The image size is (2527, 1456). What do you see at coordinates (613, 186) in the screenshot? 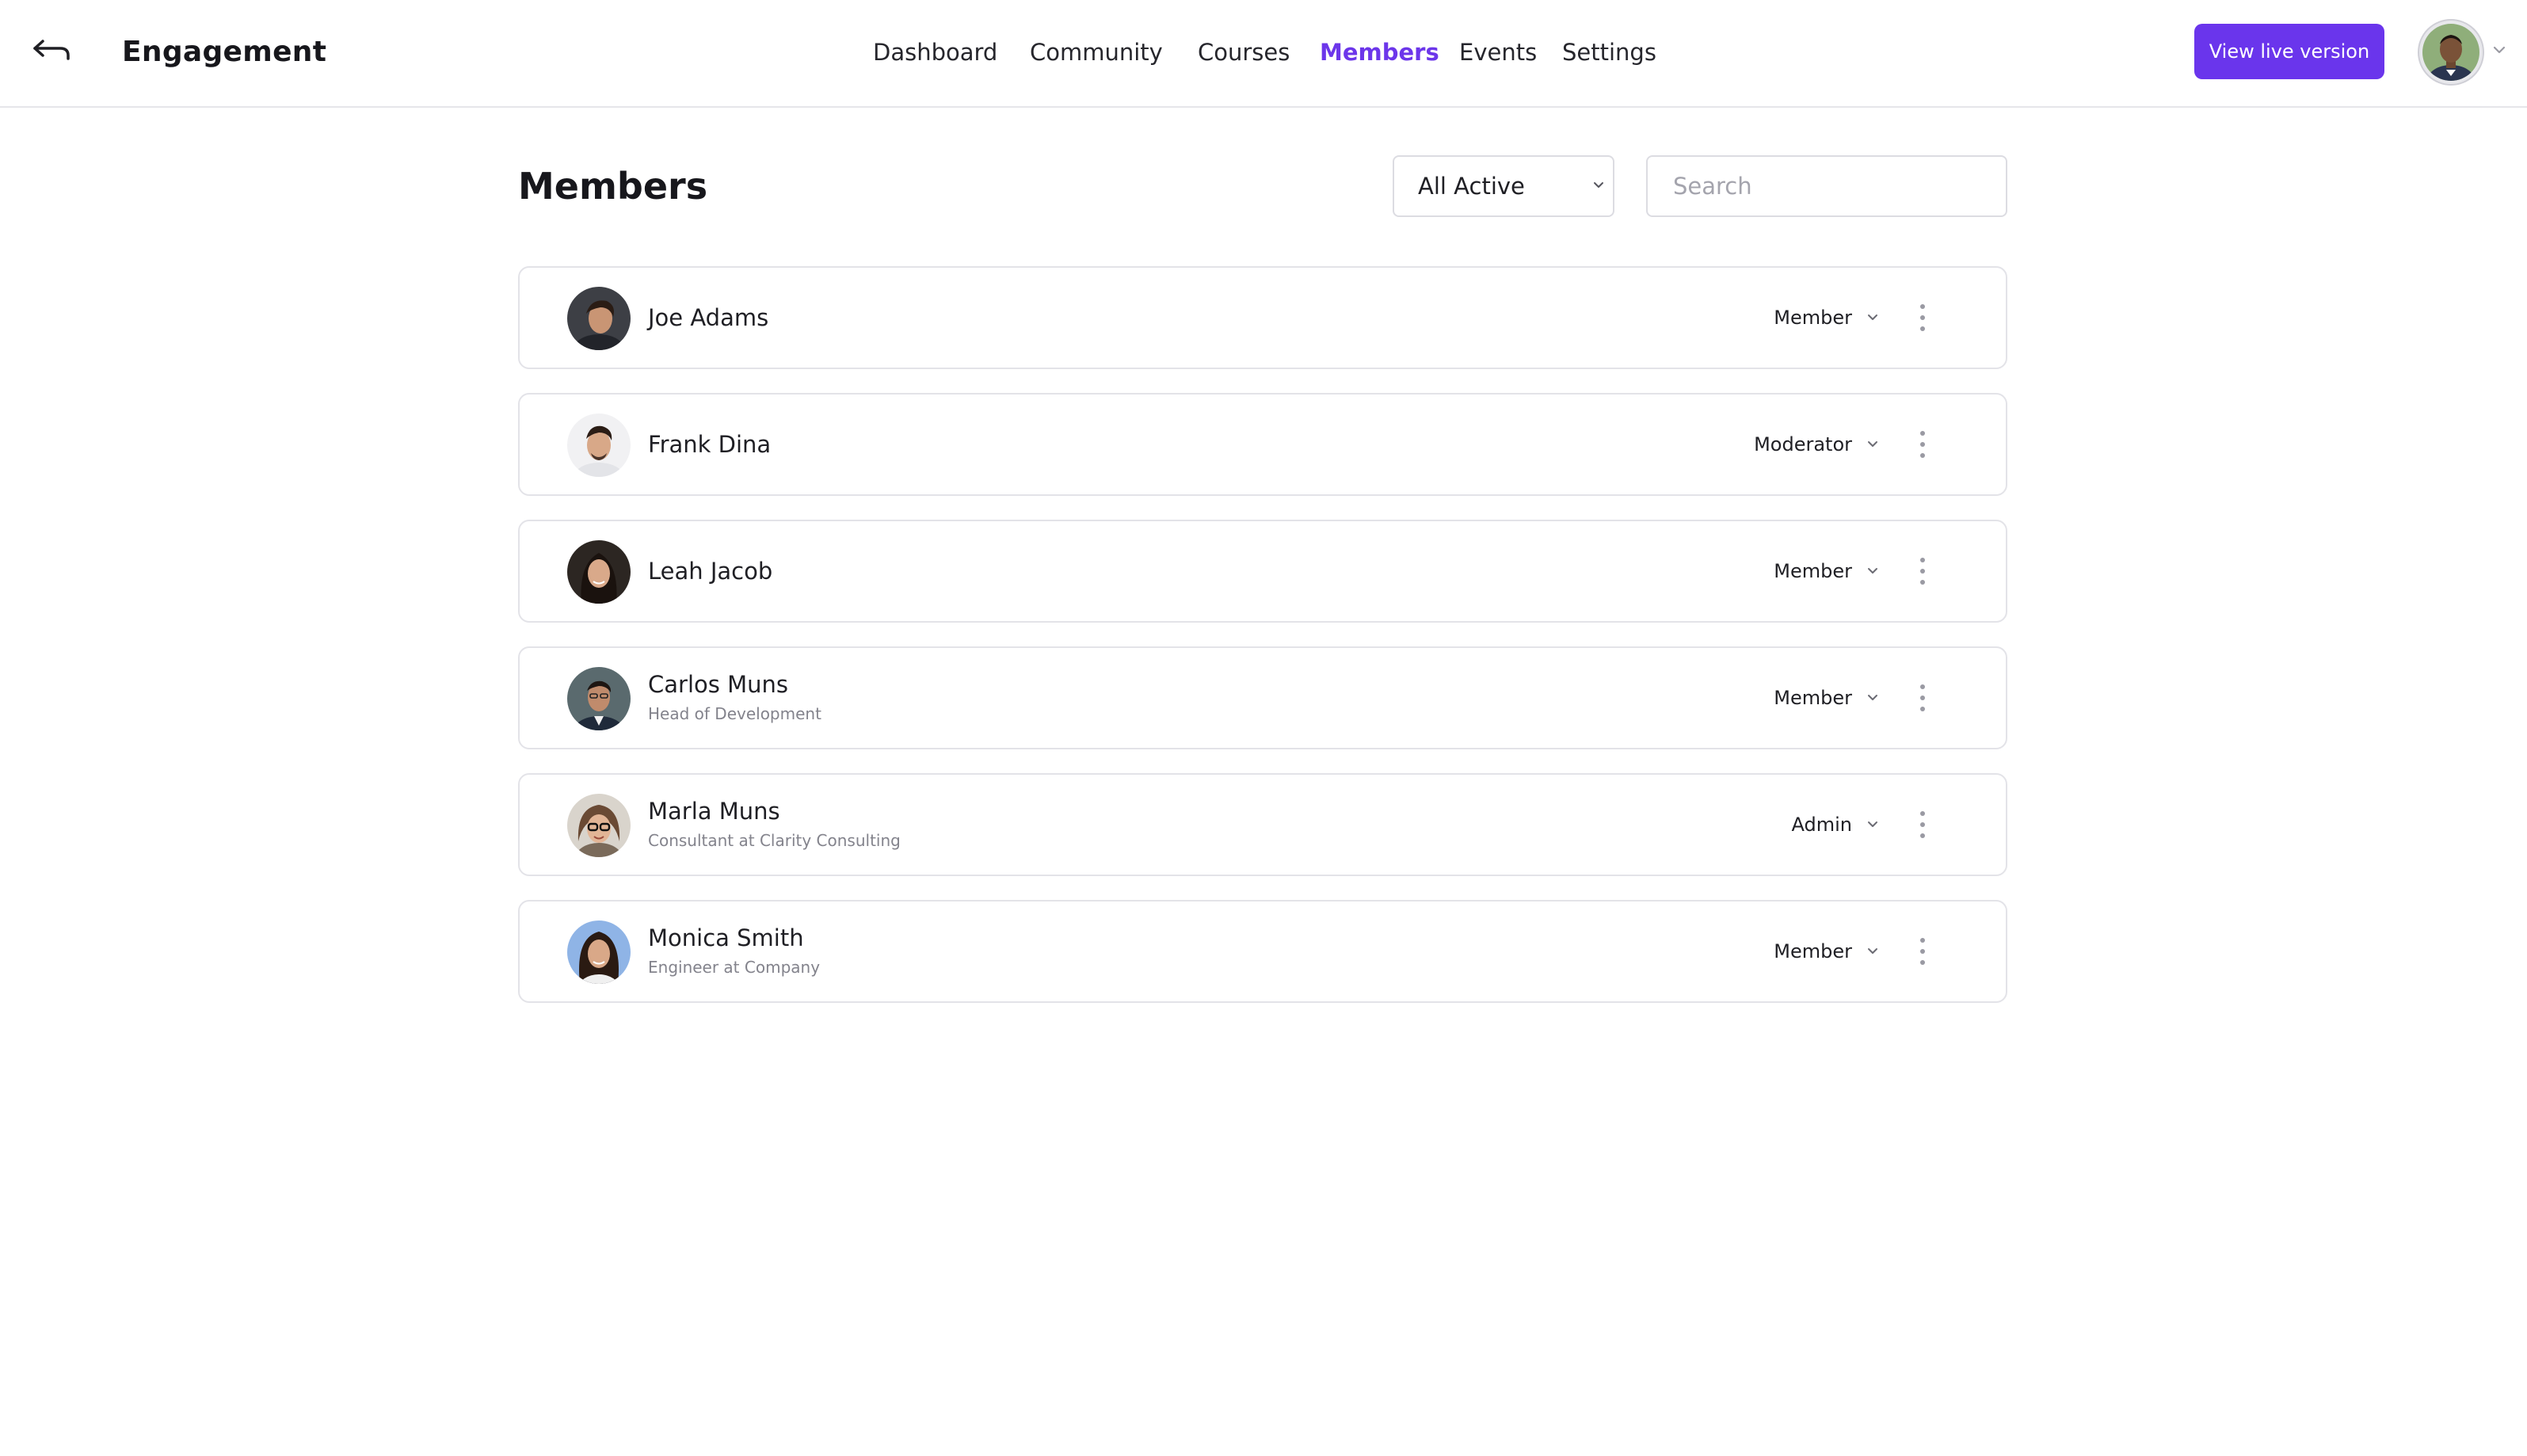
I see `page-title: Members` at bounding box center [613, 186].